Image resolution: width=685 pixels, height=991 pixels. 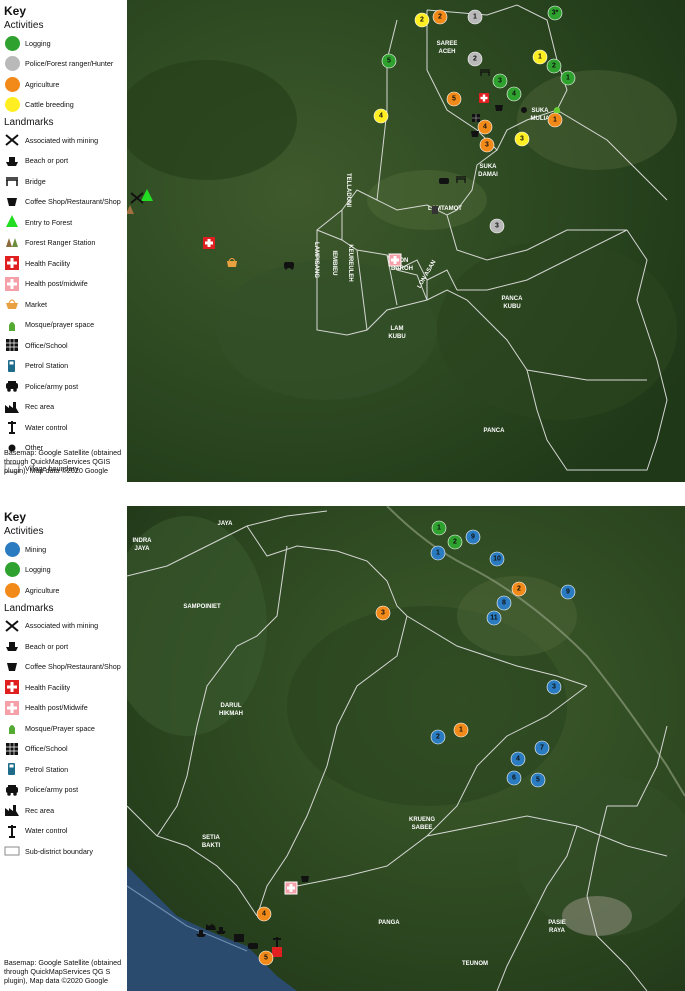 I want to click on activity-marker-logging: 4, so click(x=514, y=94).